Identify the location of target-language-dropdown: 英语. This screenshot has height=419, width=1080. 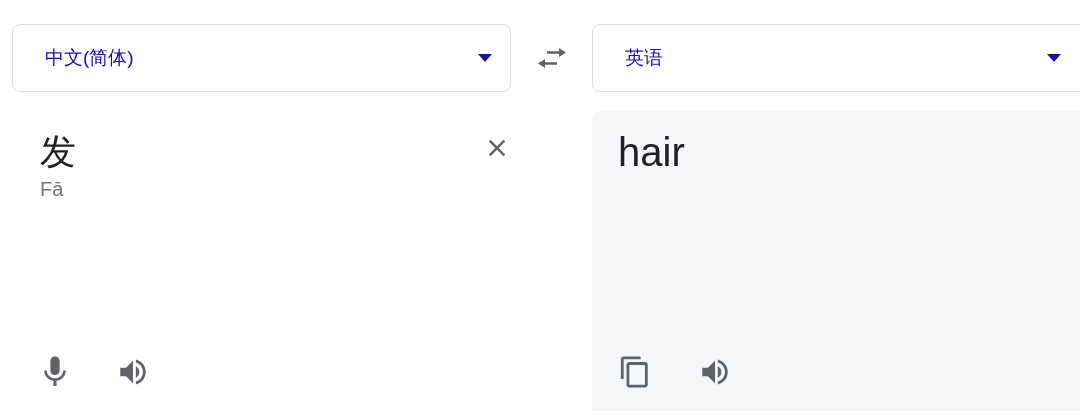
(836, 58).